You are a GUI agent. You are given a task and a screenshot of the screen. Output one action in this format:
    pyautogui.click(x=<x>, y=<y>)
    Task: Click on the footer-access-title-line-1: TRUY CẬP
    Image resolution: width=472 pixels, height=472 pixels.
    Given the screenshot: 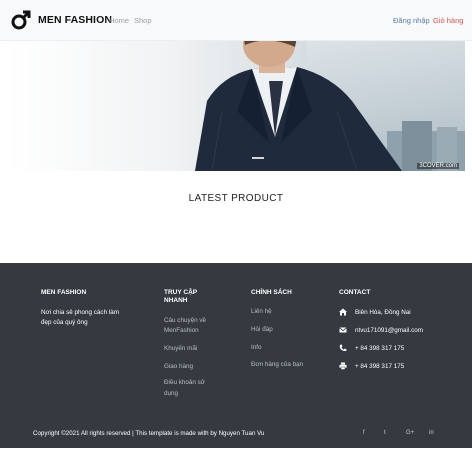 What is the action you would take?
    pyautogui.click(x=181, y=292)
    